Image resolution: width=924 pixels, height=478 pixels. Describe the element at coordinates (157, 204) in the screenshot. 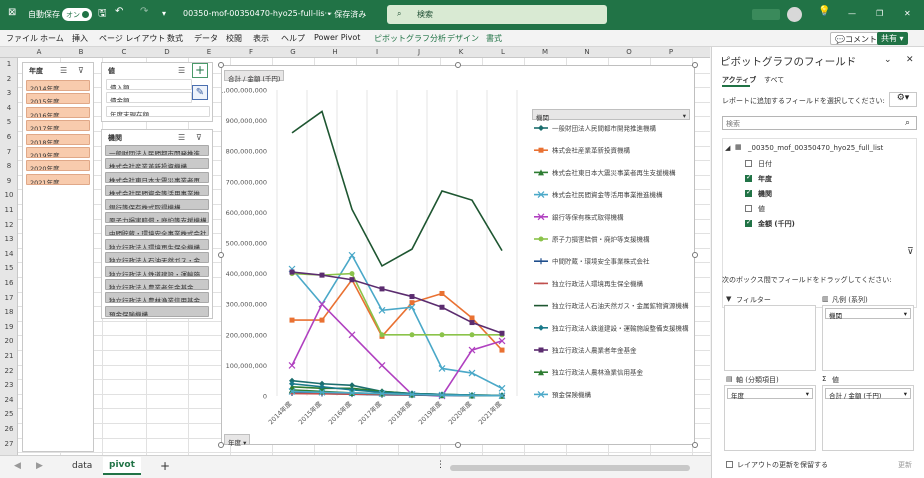

I see `org-slicer-item: 銀行等保有株式取得機構` at that location.